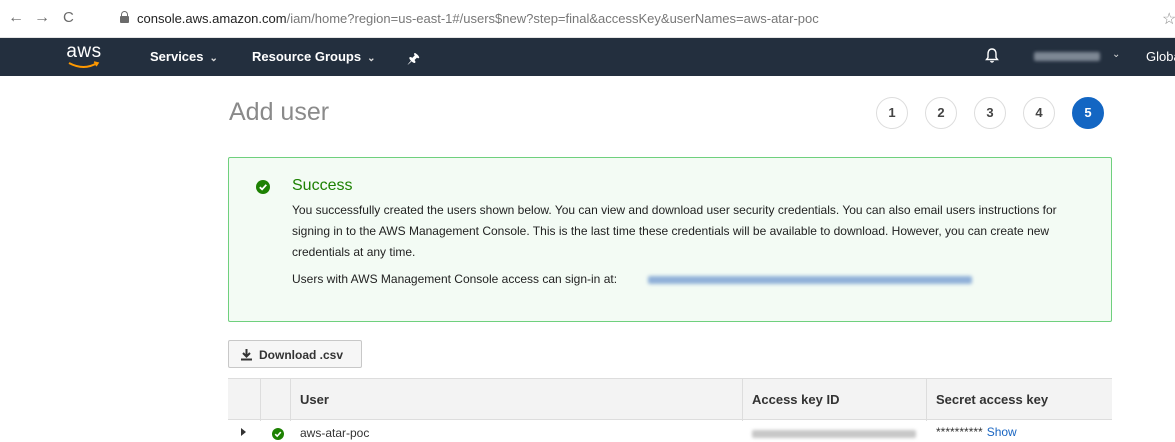 The height and width of the screenshot is (442, 1175). Describe the element at coordinates (307, 56) in the screenshot. I see `resource-groups-label: Resource Groups` at that location.